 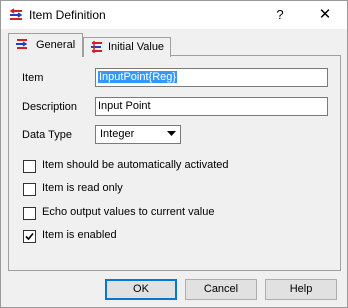 I want to click on enabled-checkbox, so click(x=29, y=236).